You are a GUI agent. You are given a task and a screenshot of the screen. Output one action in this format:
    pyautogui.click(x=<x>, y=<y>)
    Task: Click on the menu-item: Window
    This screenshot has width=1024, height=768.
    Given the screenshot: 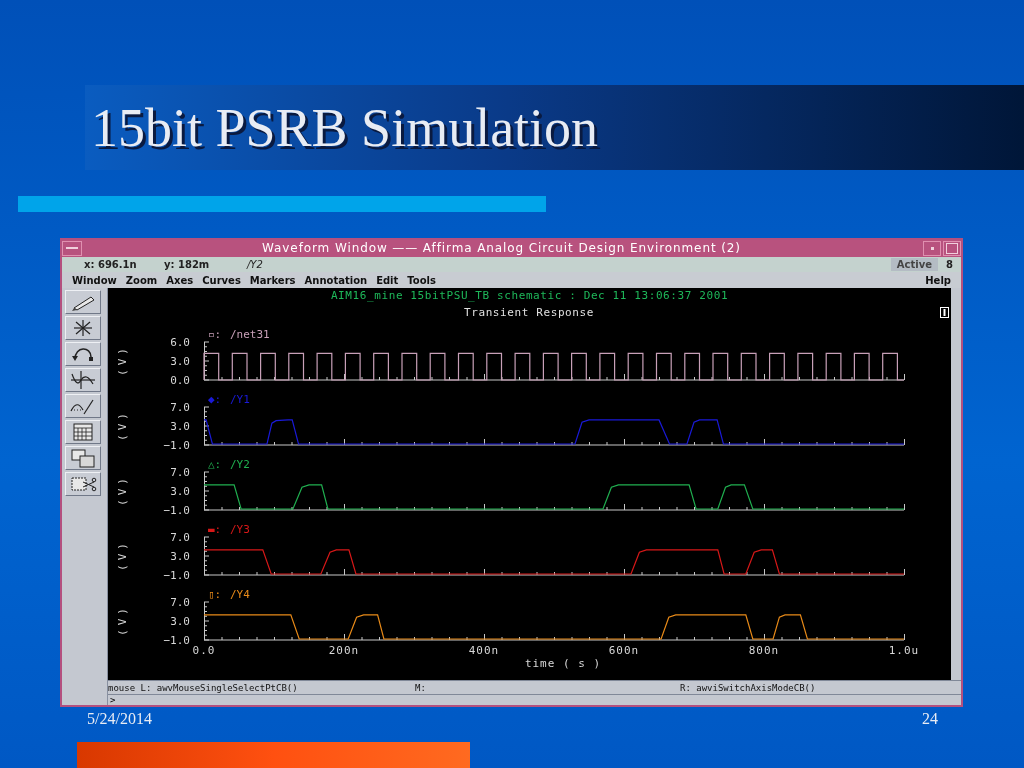 What is the action you would take?
    pyautogui.click(x=94, y=280)
    